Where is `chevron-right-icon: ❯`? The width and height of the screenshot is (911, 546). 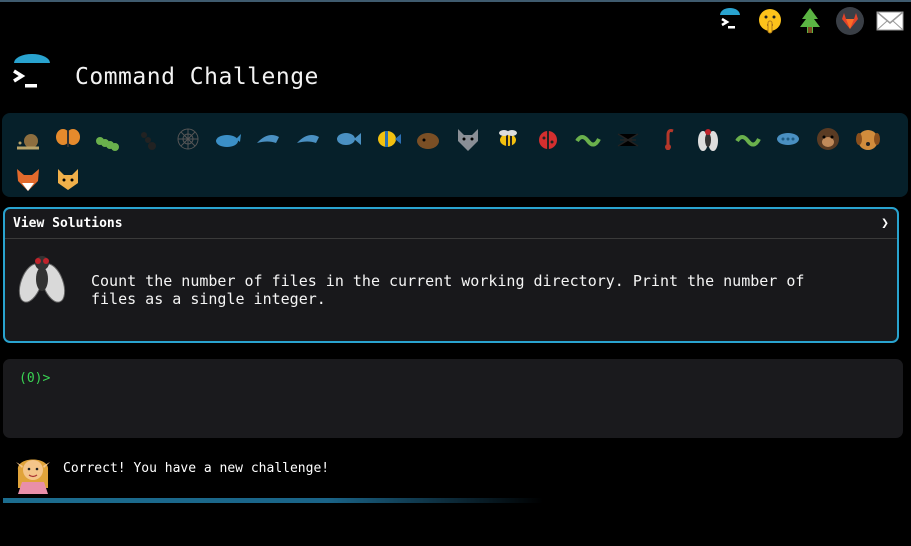 chevron-right-icon: ❯ is located at coordinates (885, 223).